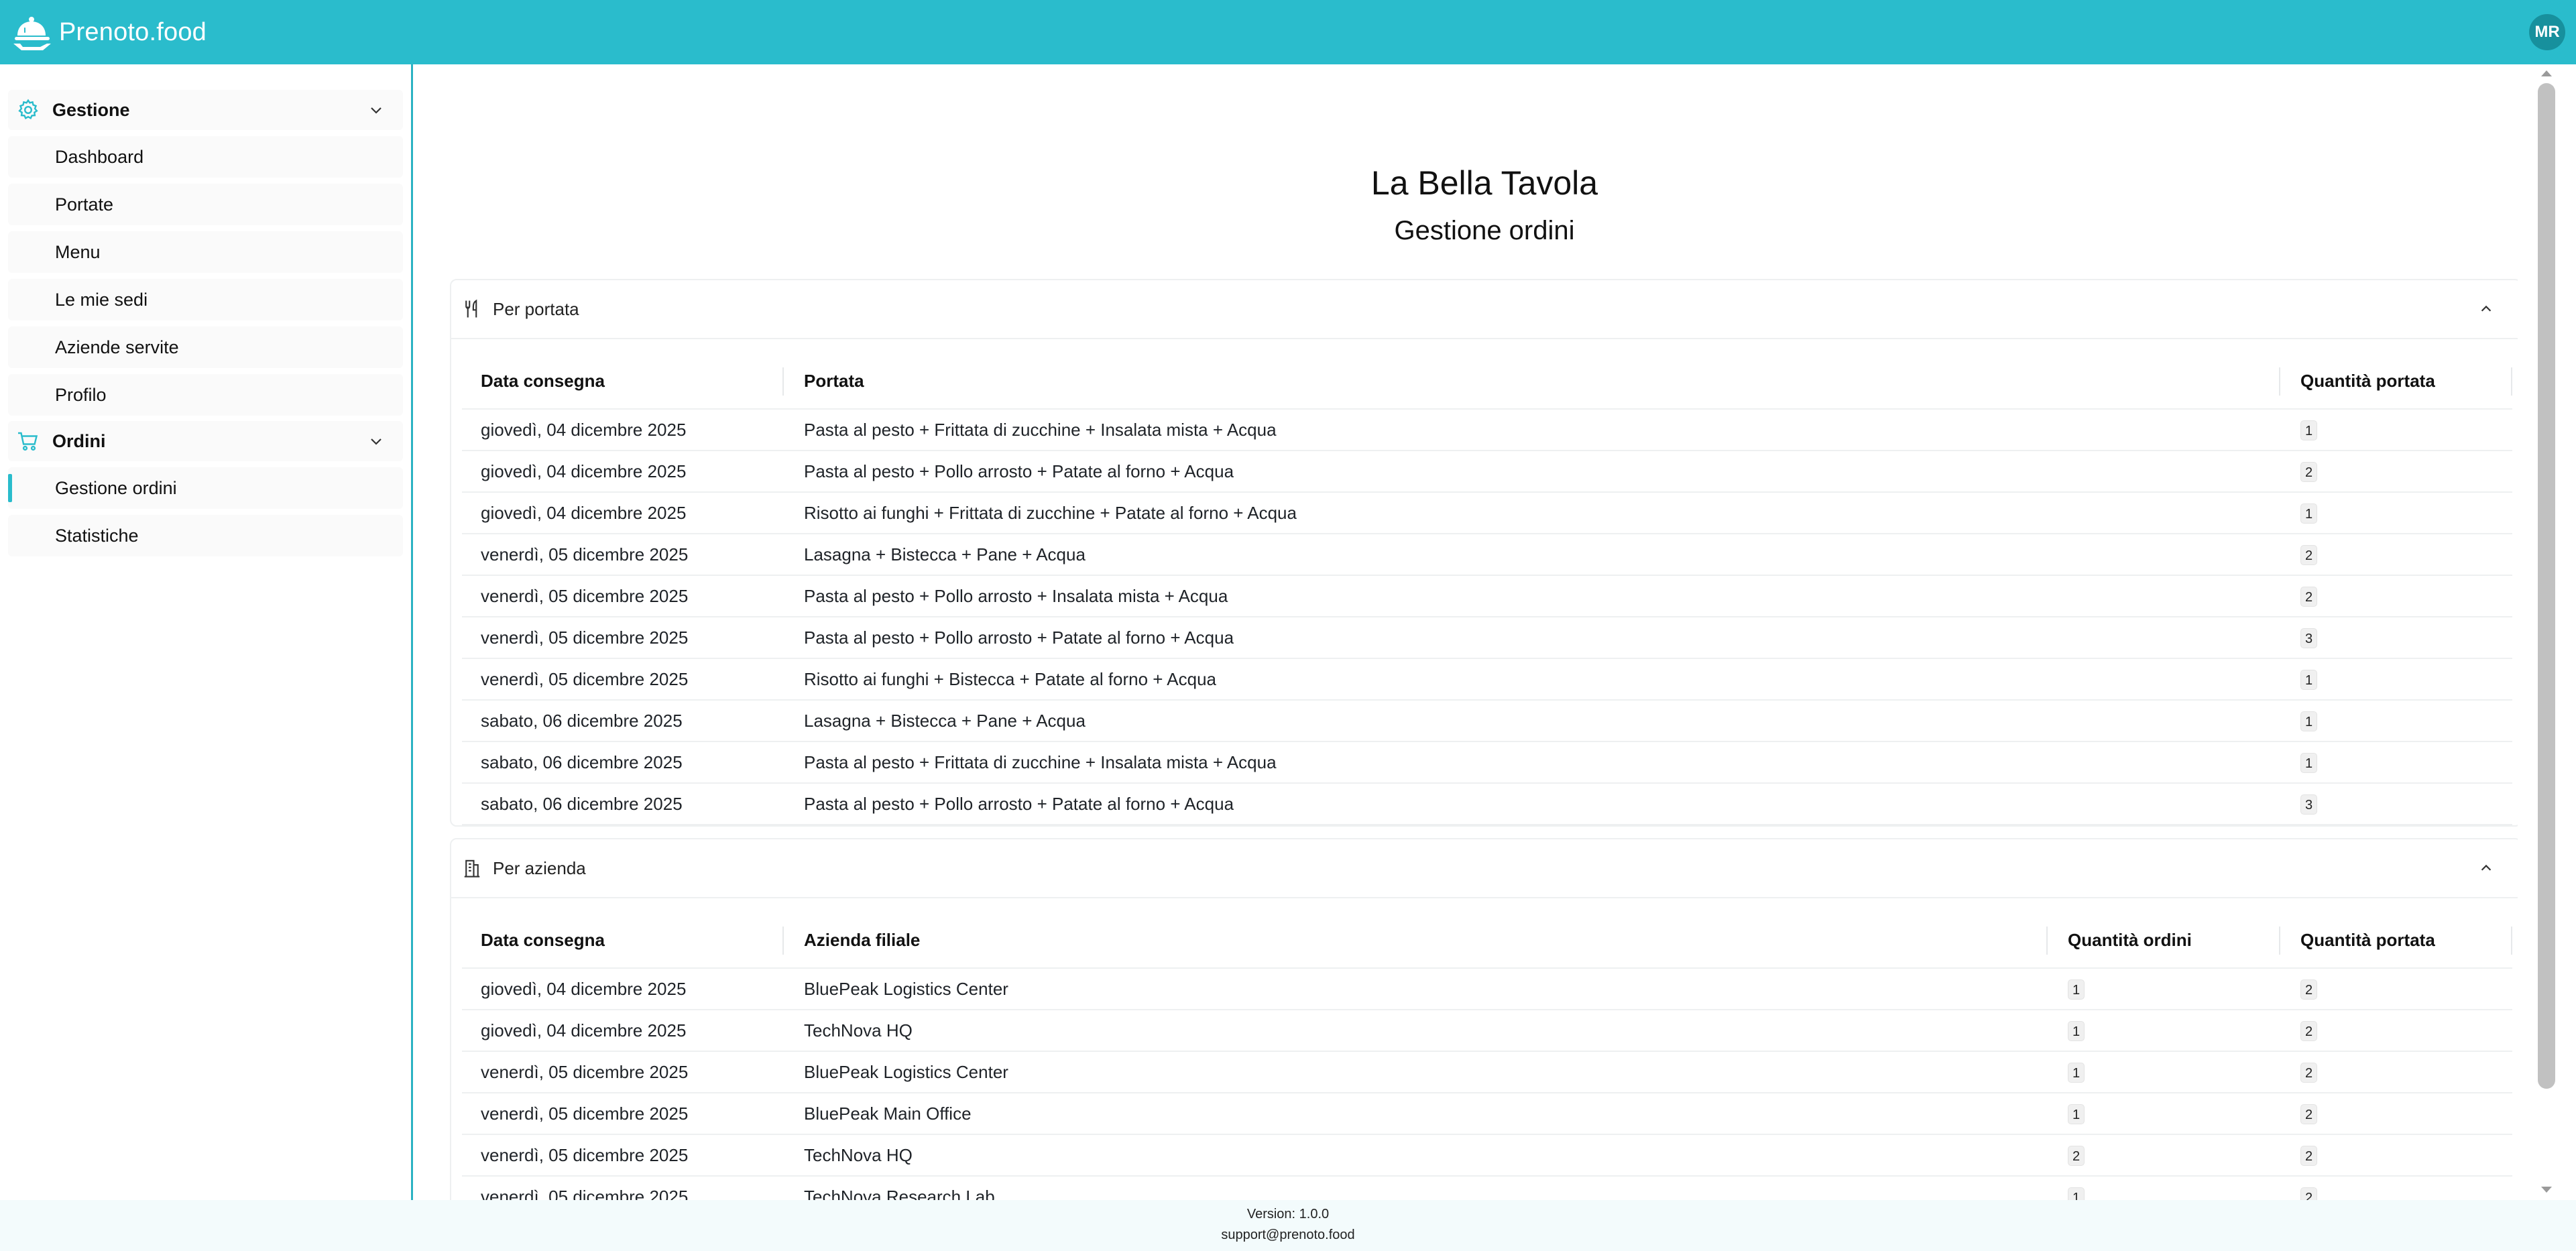 This screenshot has width=2576, height=1251. I want to click on brand-home-link: Prenoto.food, so click(109, 32).